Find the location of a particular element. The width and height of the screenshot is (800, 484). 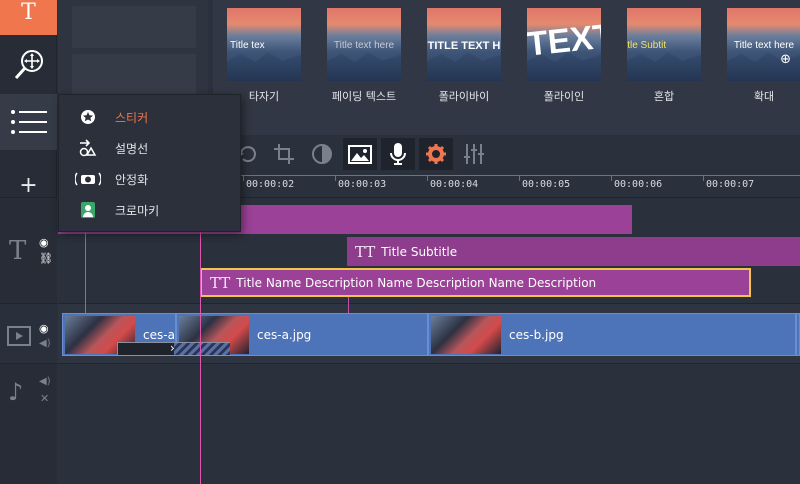

menu-item-label: 안정화 is located at coordinates (132, 179).